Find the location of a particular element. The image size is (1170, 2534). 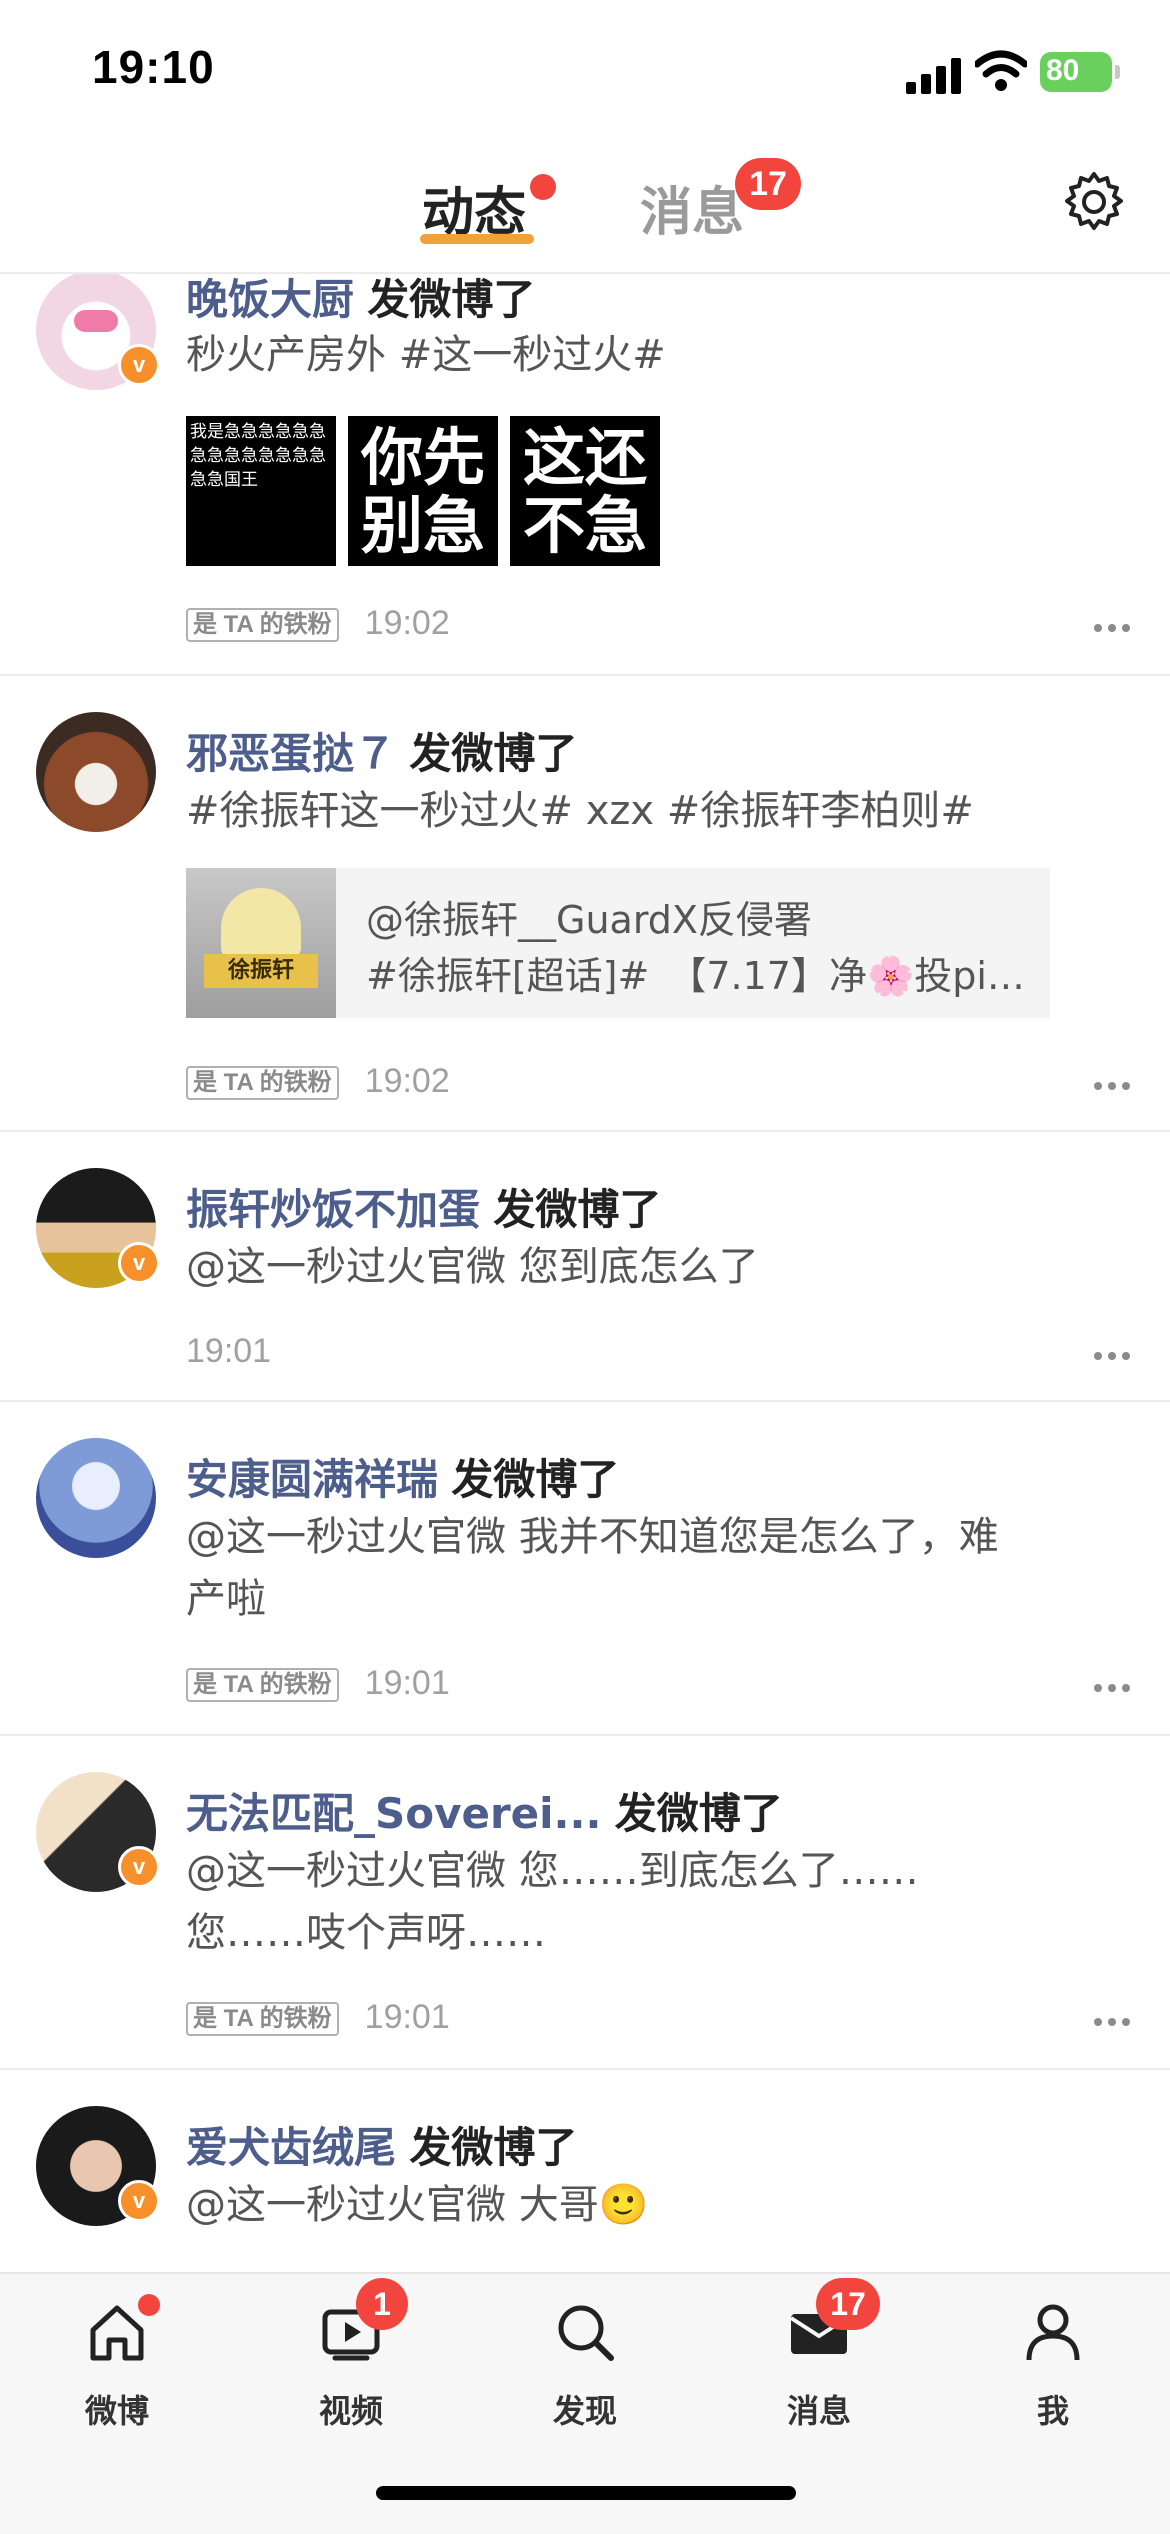

tab-label: 视频 is located at coordinates (350, 2411).